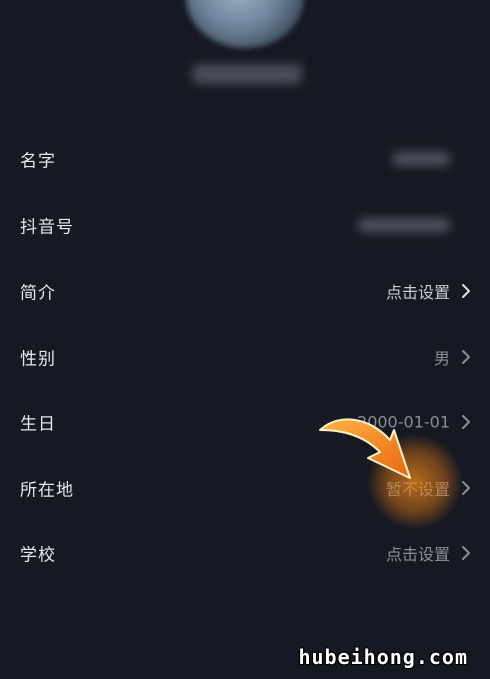 Image resolution: width=490 pixels, height=679 pixels. Describe the element at coordinates (417, 554) in the screenshot. I see `field-value-school: 点击设置` at that location.